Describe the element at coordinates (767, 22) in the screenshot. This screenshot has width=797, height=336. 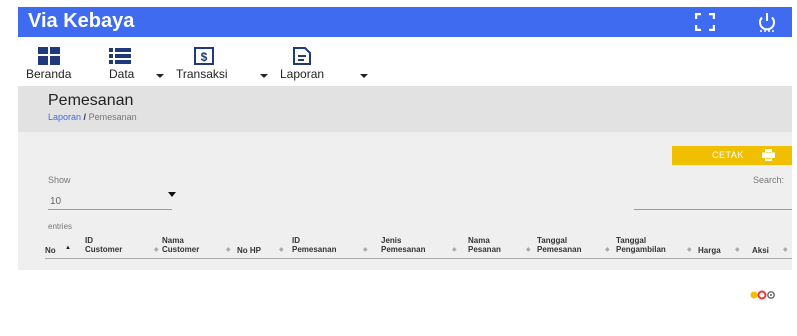
I see `power-icon` at that location.